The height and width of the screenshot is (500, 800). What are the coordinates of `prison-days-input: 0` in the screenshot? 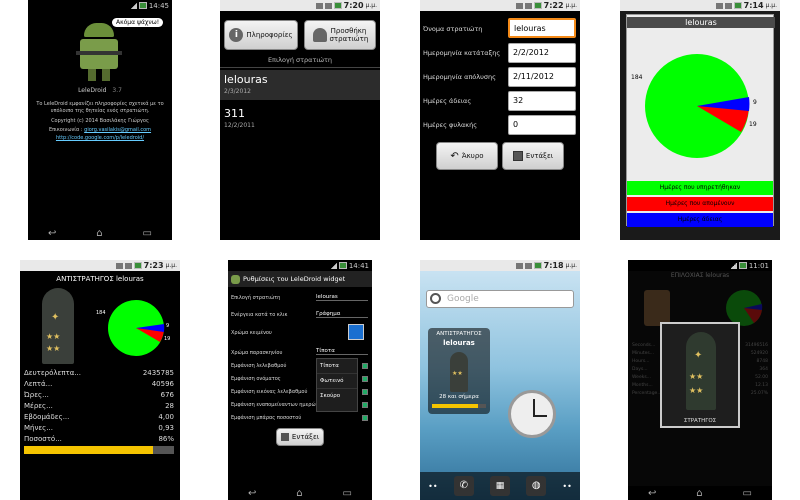 It's located at (542, 125).